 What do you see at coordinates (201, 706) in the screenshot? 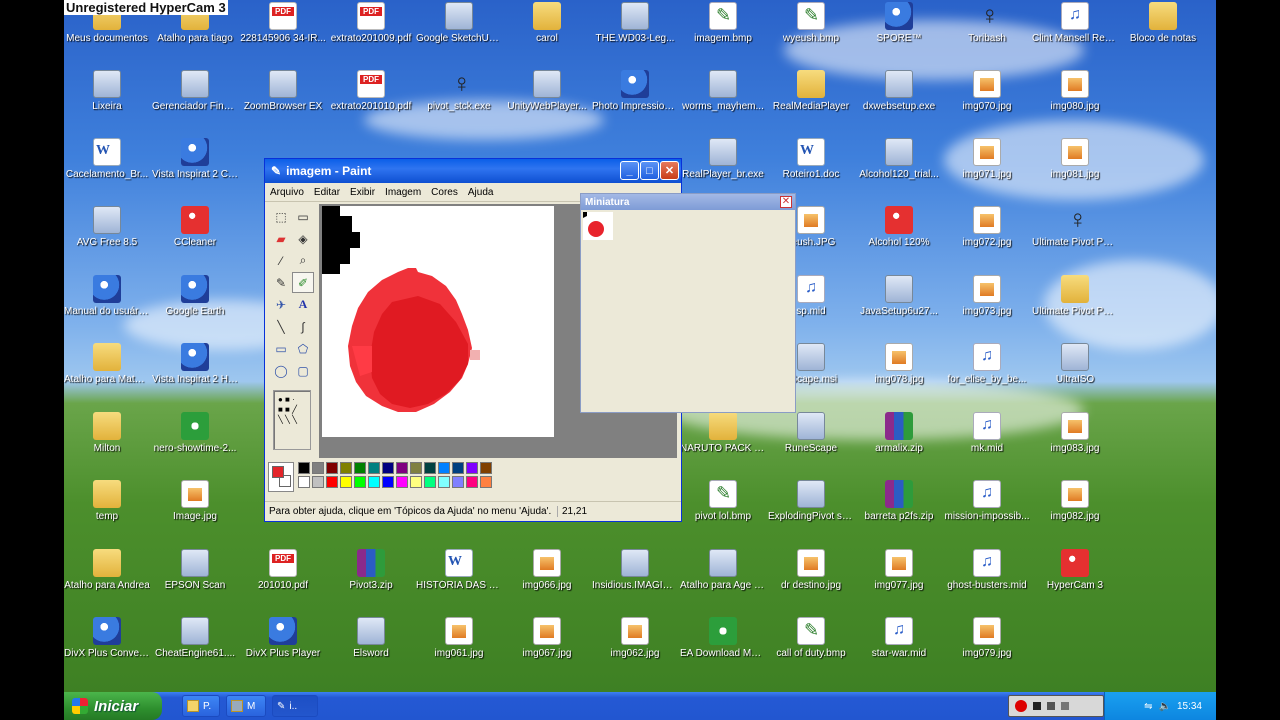
I see `task-p: P.` at bounding box center [201, 706].